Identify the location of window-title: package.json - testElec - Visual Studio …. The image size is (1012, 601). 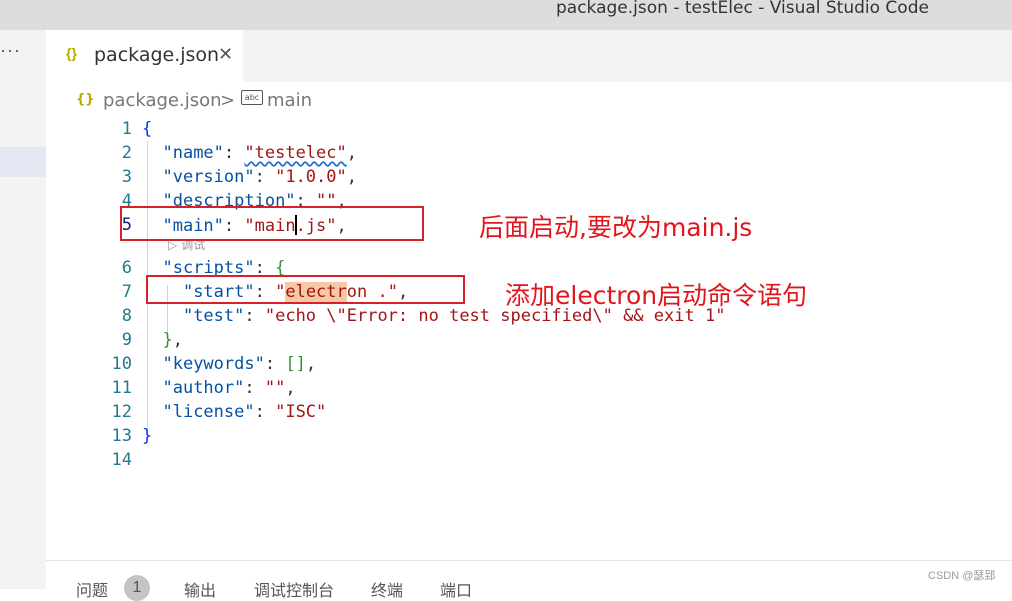
(742, 9).